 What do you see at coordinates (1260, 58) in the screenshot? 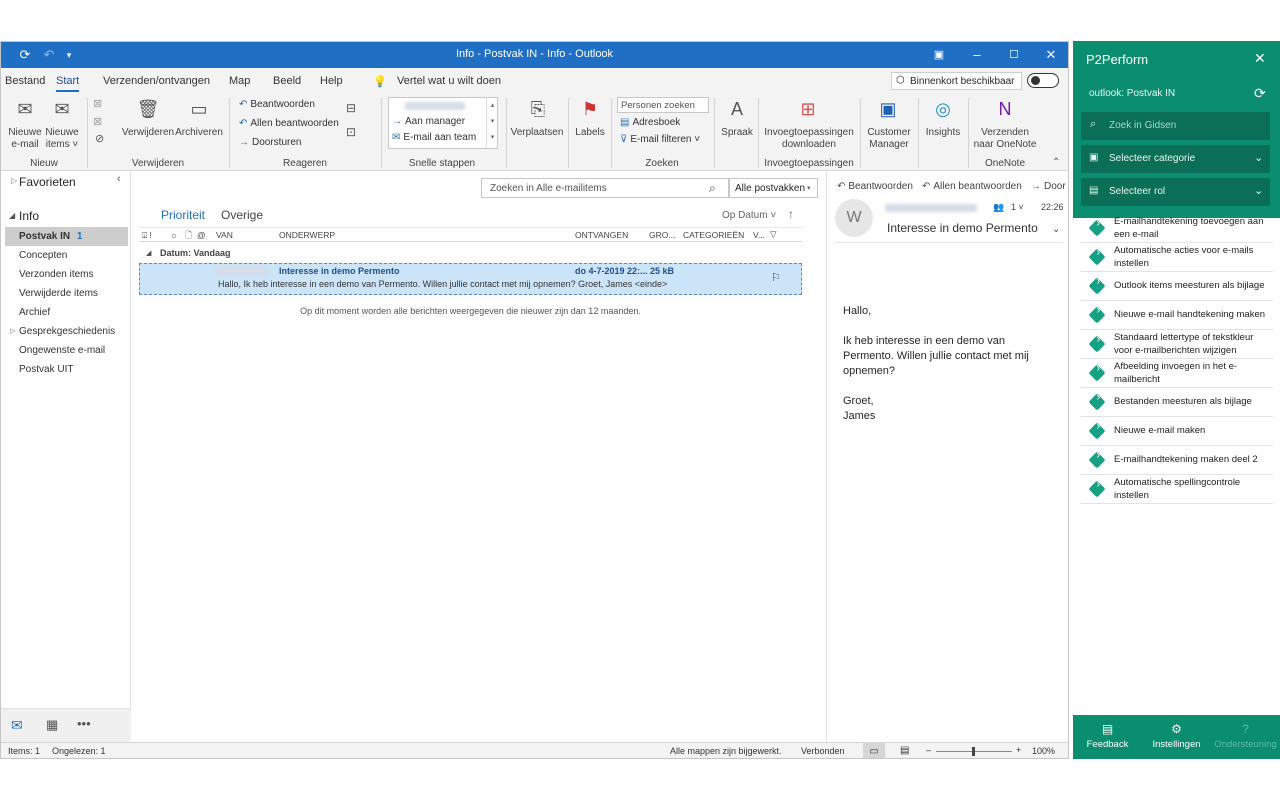
I see `close-panel-icon: ✕` at bounding box center [1260, 58].